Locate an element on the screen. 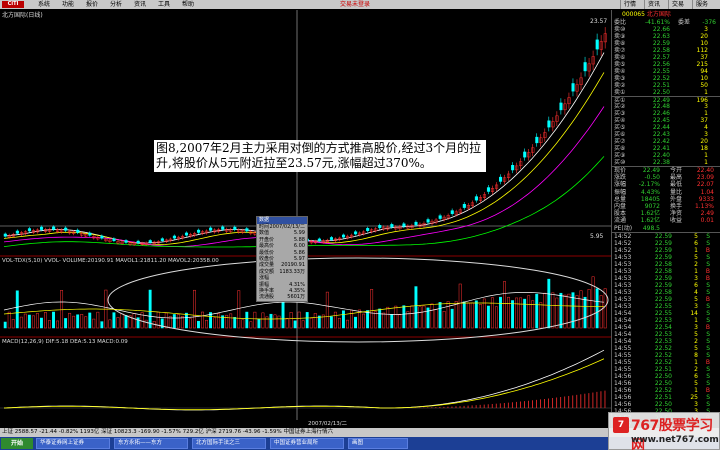 This screenshot has width=720, height=450. menu-item-analysis: 分析 is located at coordinates (116, 4).